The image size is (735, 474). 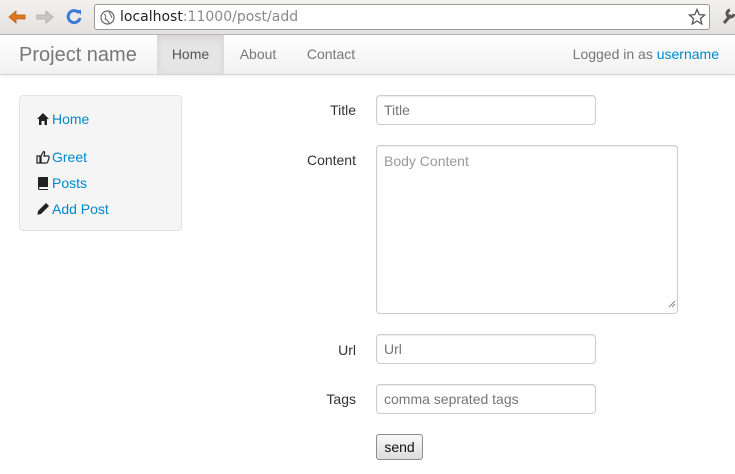 What do you see at coordinates (190, 54) in the screenshot?
I see `nav-item-home: Home` at bounding box center [190, 54].